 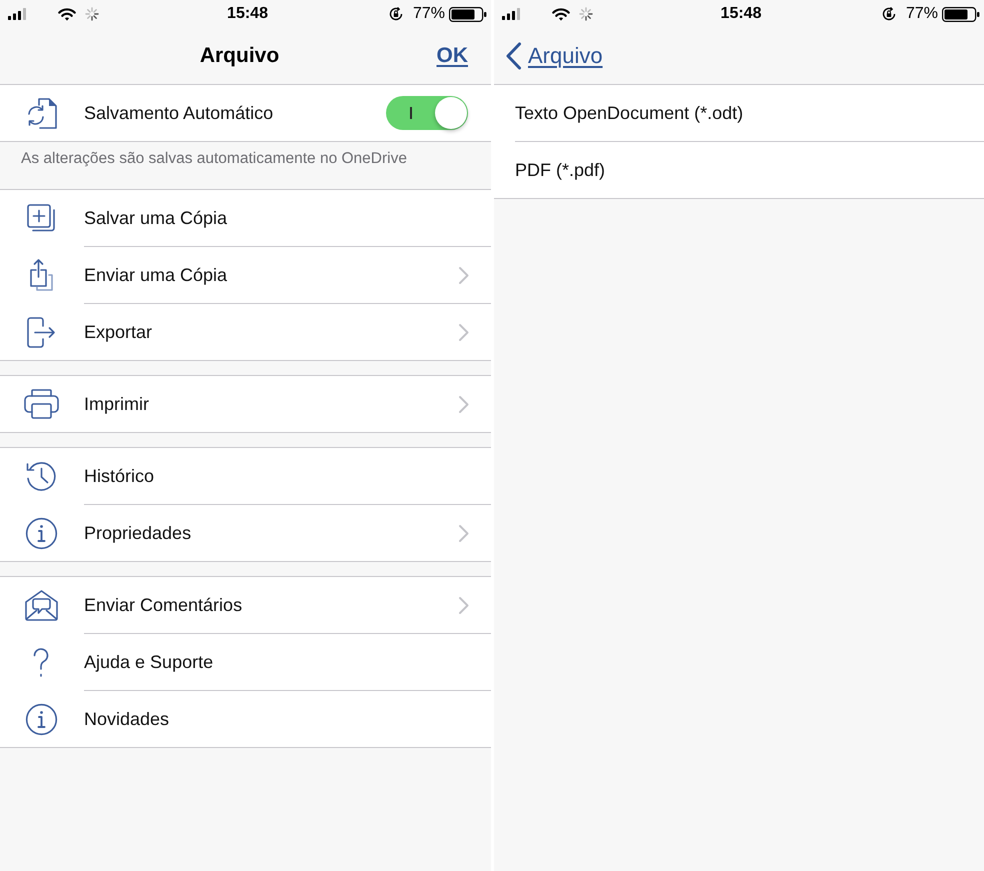 What do you see at coordinates (179, 113) in the screenshot?
I see `setting-label: Salvamento Automático` at bounding box center [179, 113].